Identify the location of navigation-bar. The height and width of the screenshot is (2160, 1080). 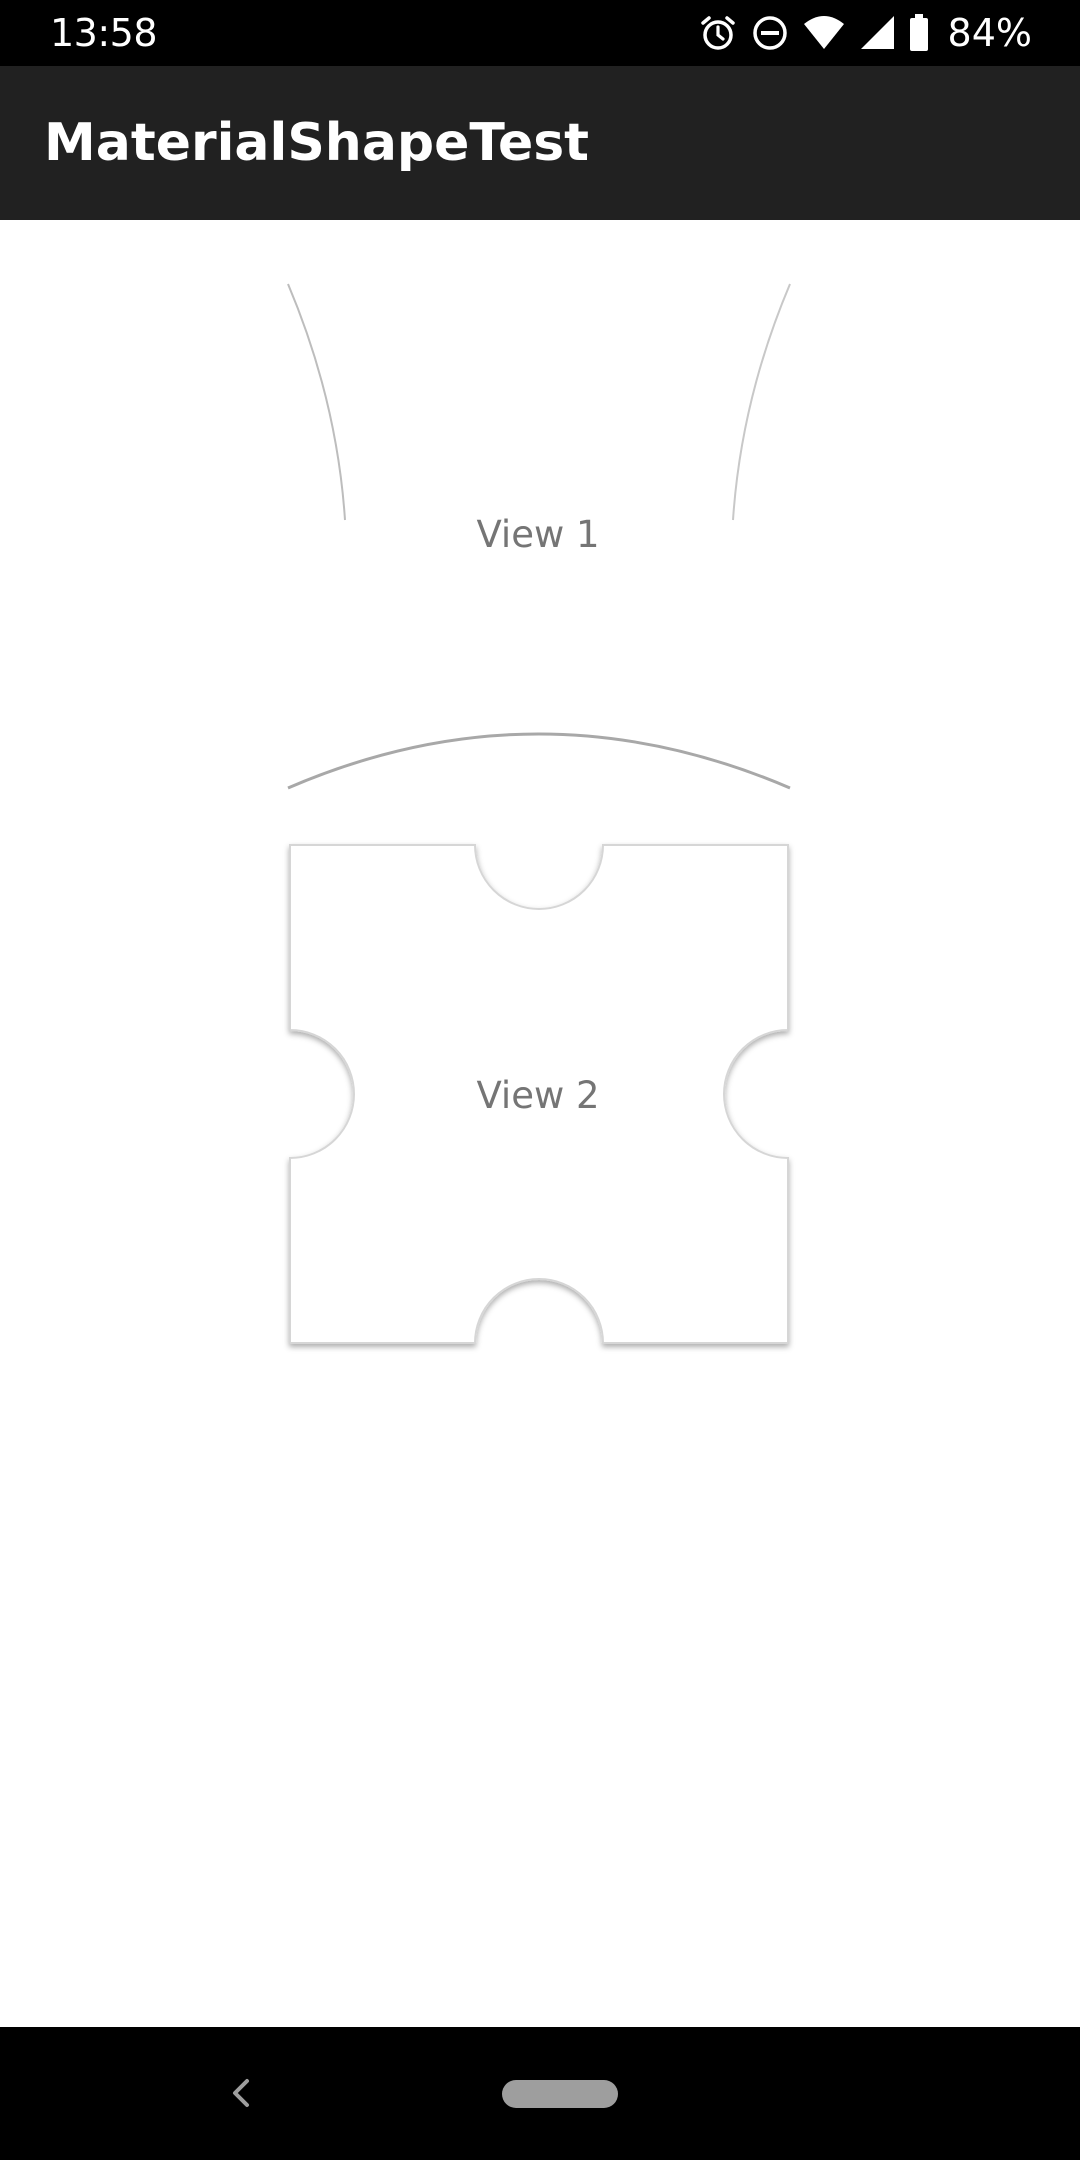
(540, 2093).